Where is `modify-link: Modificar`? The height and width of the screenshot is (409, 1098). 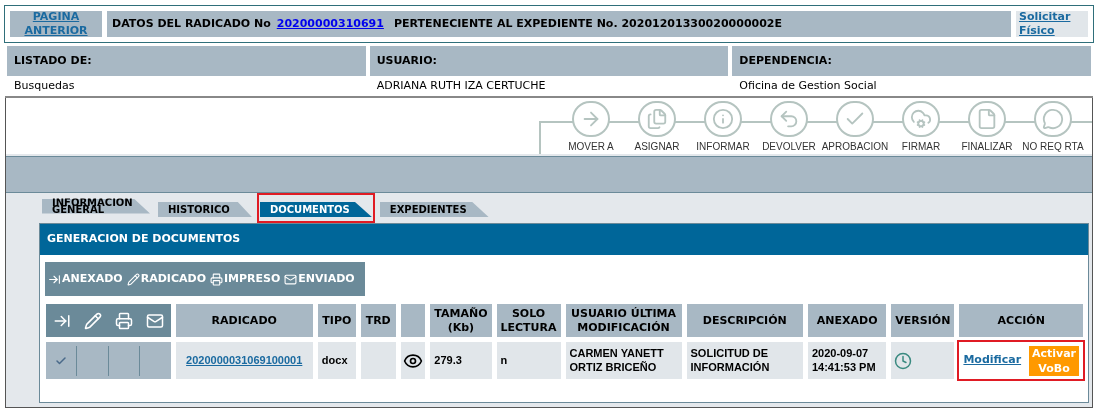 modify-link: Modificar is located at coordinates (992, 360).